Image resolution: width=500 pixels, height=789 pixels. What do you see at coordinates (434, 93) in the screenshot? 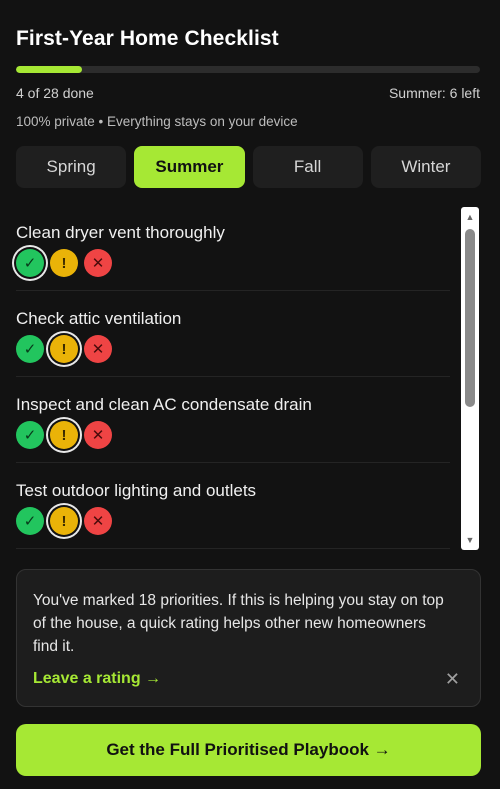
I see `season-remaining: Summer: 6 left` at bounding box center [434, 93].